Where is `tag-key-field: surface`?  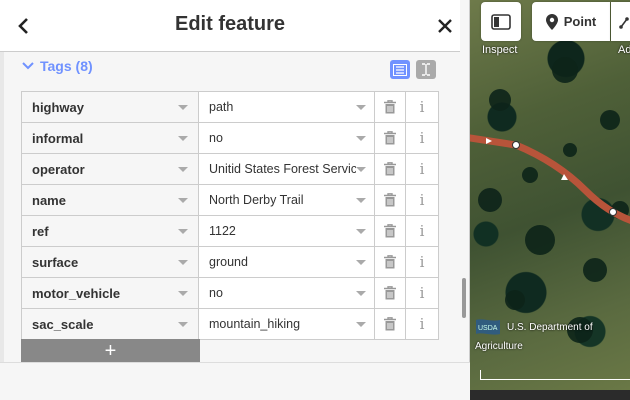 tag-key-field: surface is located at coordinates (110, 262).